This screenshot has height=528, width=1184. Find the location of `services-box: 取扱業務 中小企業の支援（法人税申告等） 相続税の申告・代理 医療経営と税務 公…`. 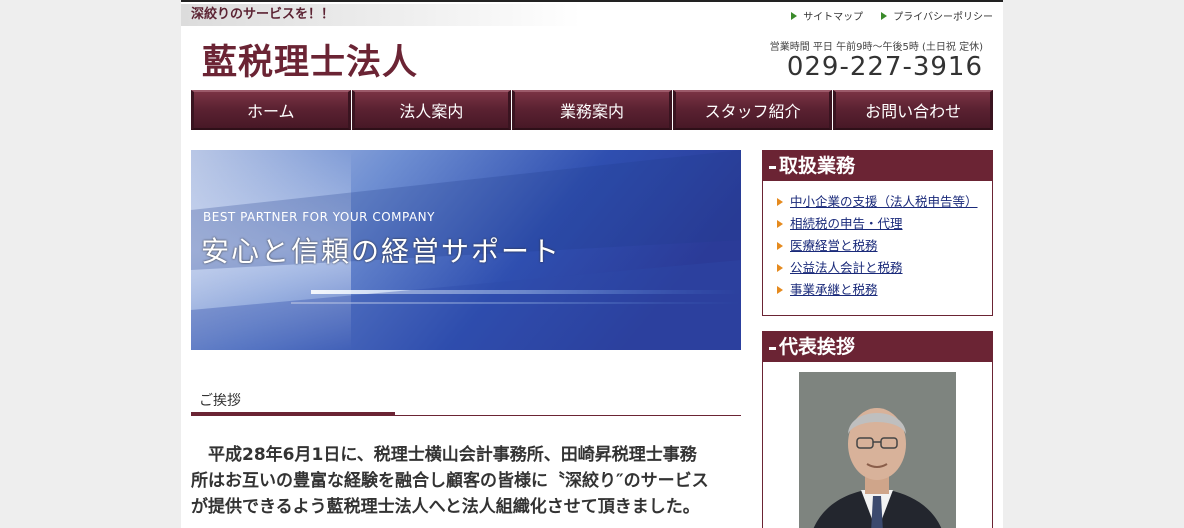

services-box: 取扱業務 中小企業の支援（法人税申告等） 相続税の申告・代理 医療経営と税務 公… is located at coordinates (877, 233).